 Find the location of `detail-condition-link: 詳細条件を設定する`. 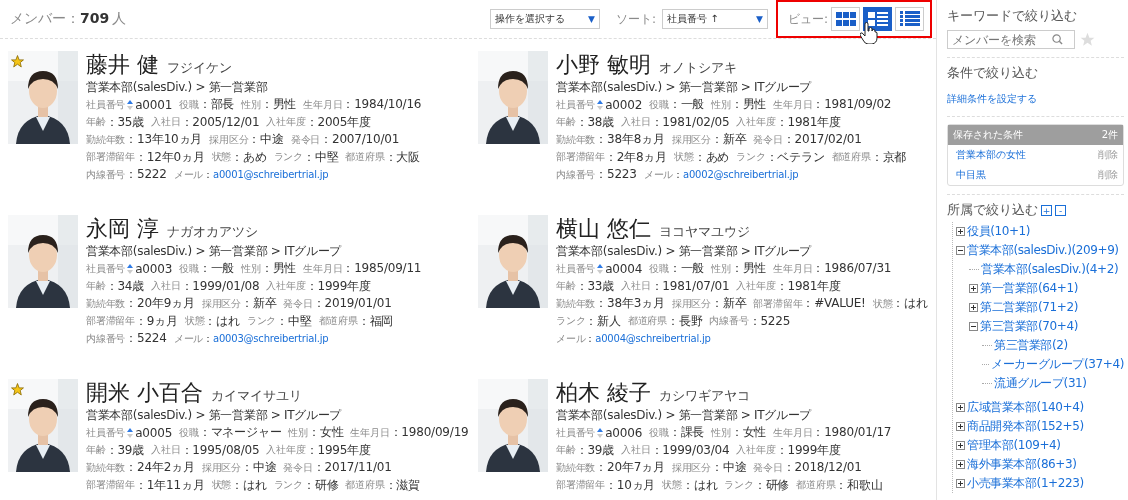

detail-condition-link: 詳細条件を設定する is located at coordinates (992, 99).